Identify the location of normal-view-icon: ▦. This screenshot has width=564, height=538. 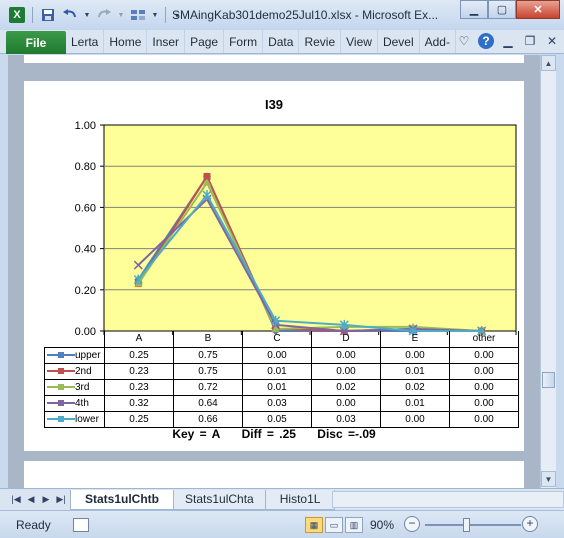
(314, 525).